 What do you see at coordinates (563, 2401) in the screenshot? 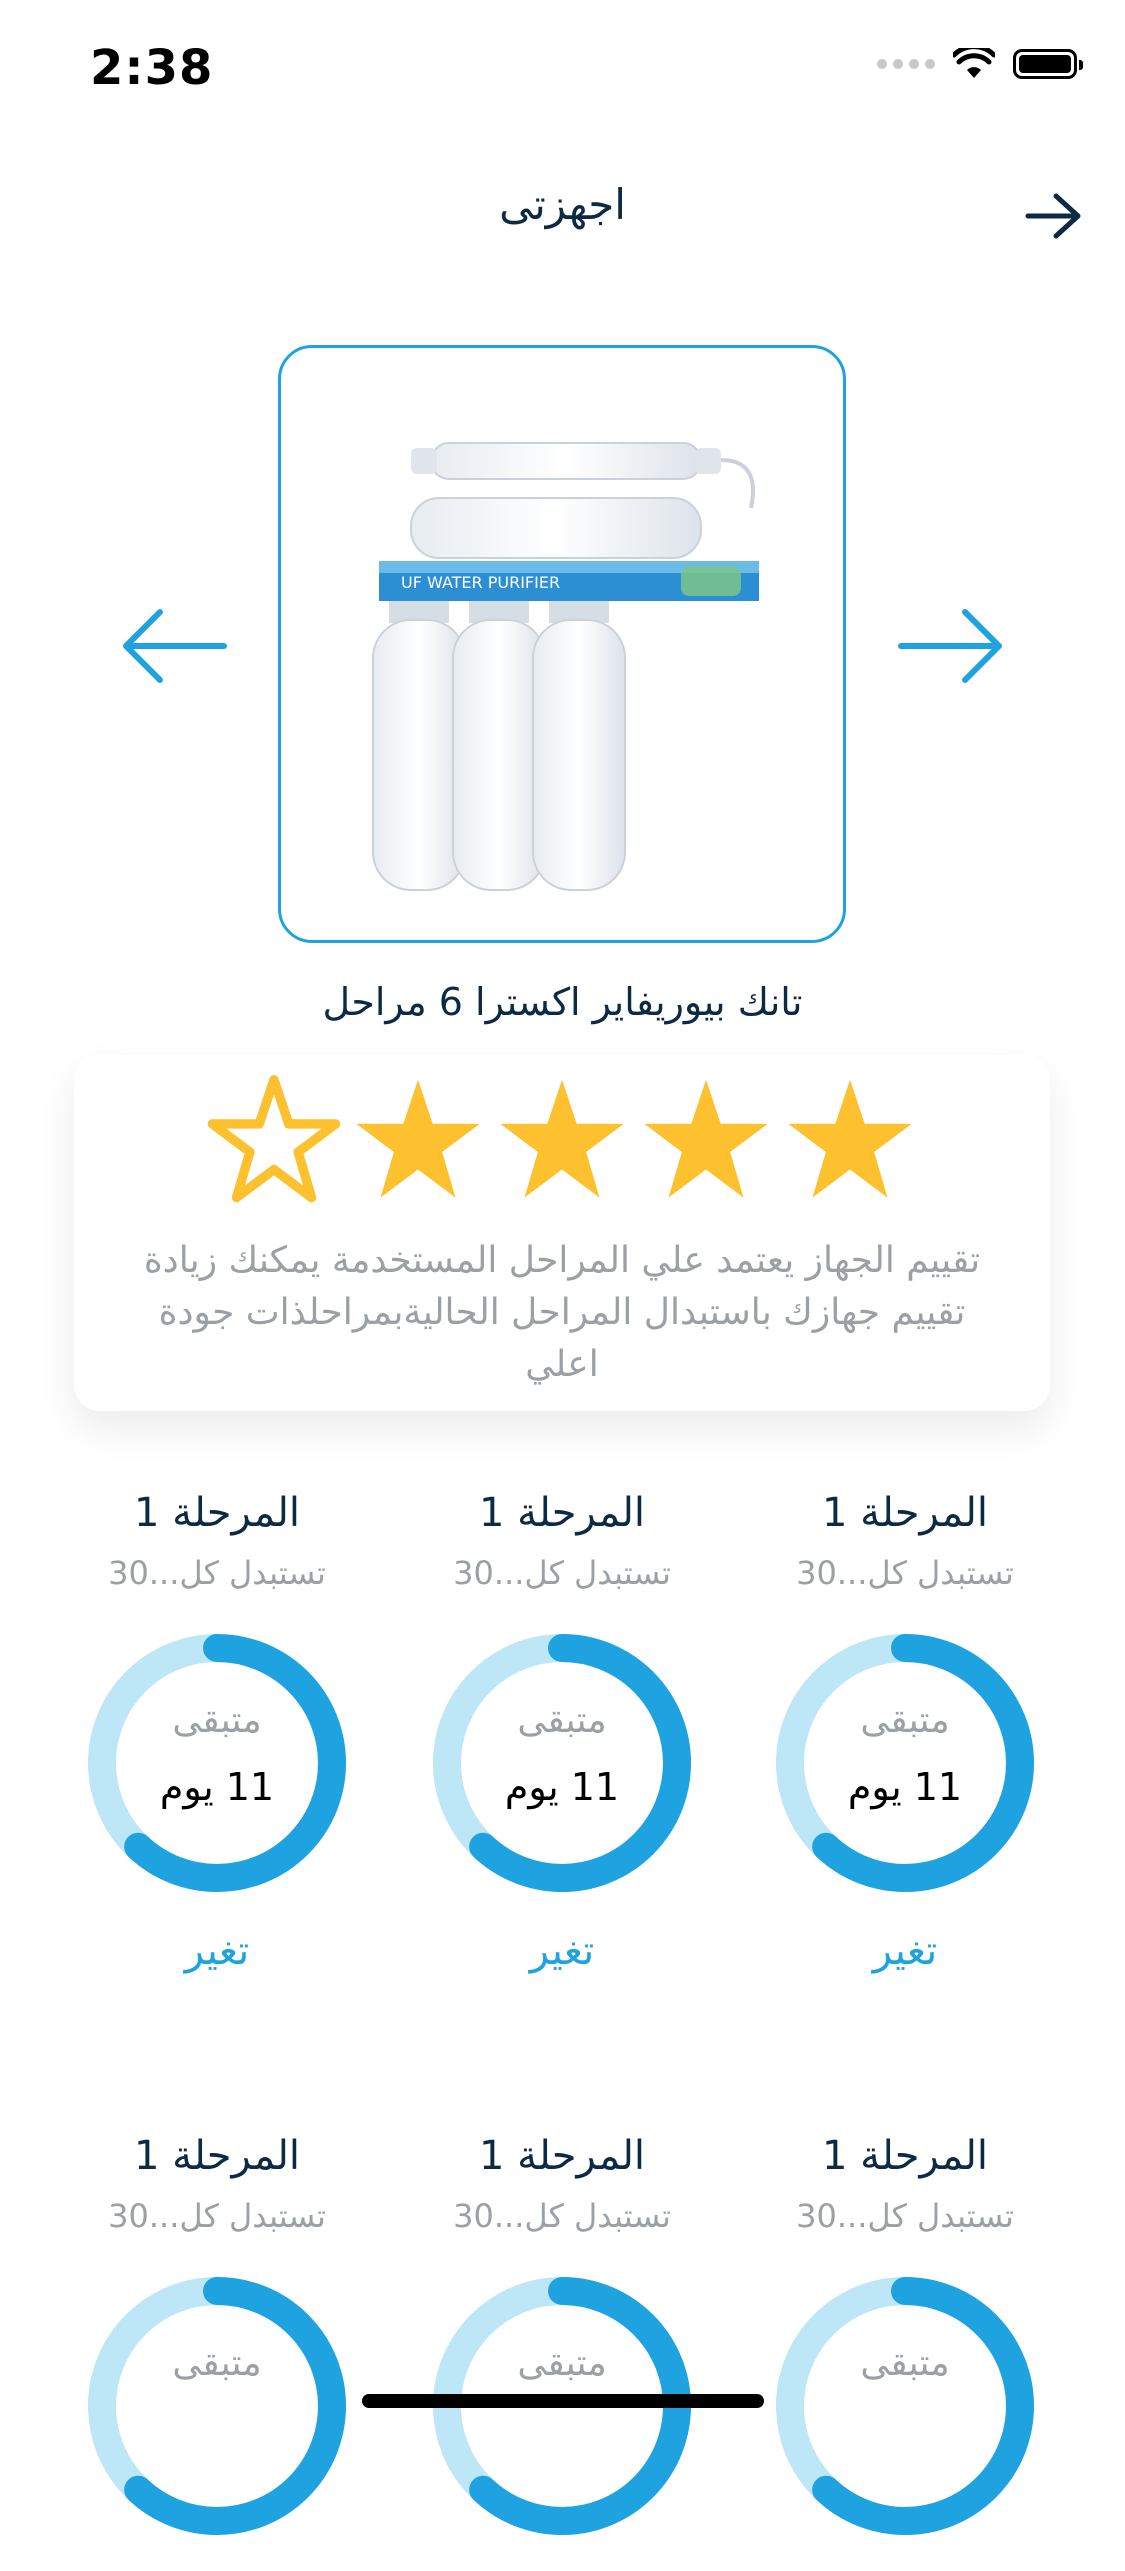
I see `home-indicator` at bounding box center [563, 2401].